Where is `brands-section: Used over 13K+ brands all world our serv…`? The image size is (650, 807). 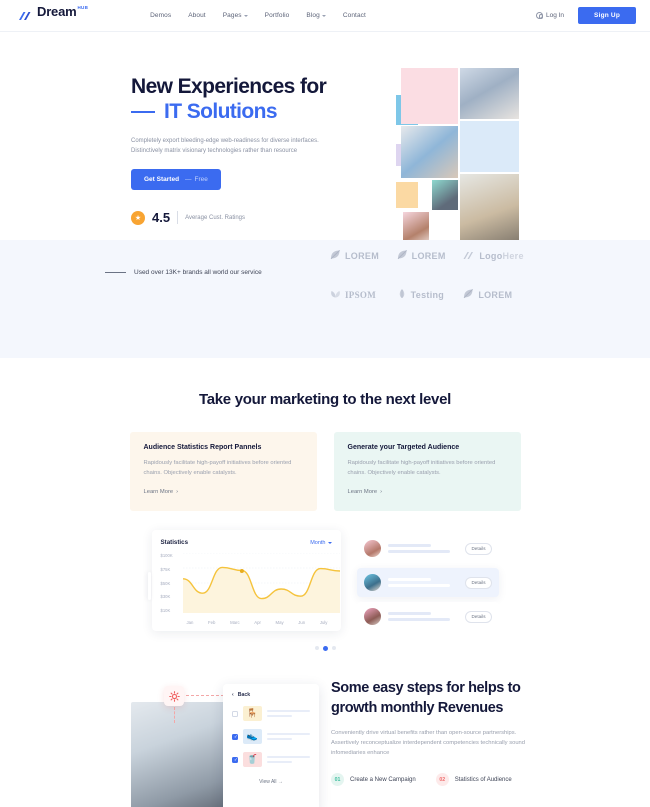 brands-section: Used over 13K+ brands all world our serv… is located at coordinates (325, 299).